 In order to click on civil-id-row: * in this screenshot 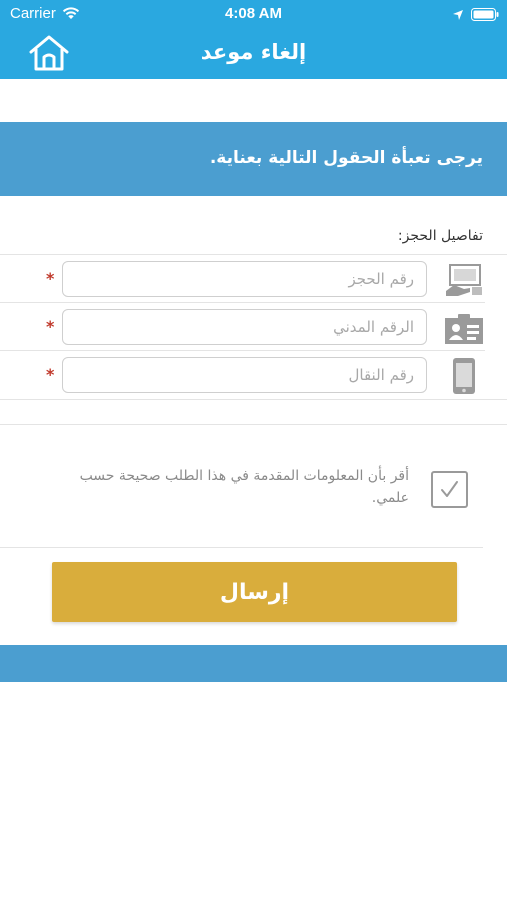, I will do `click(253, 327)`.